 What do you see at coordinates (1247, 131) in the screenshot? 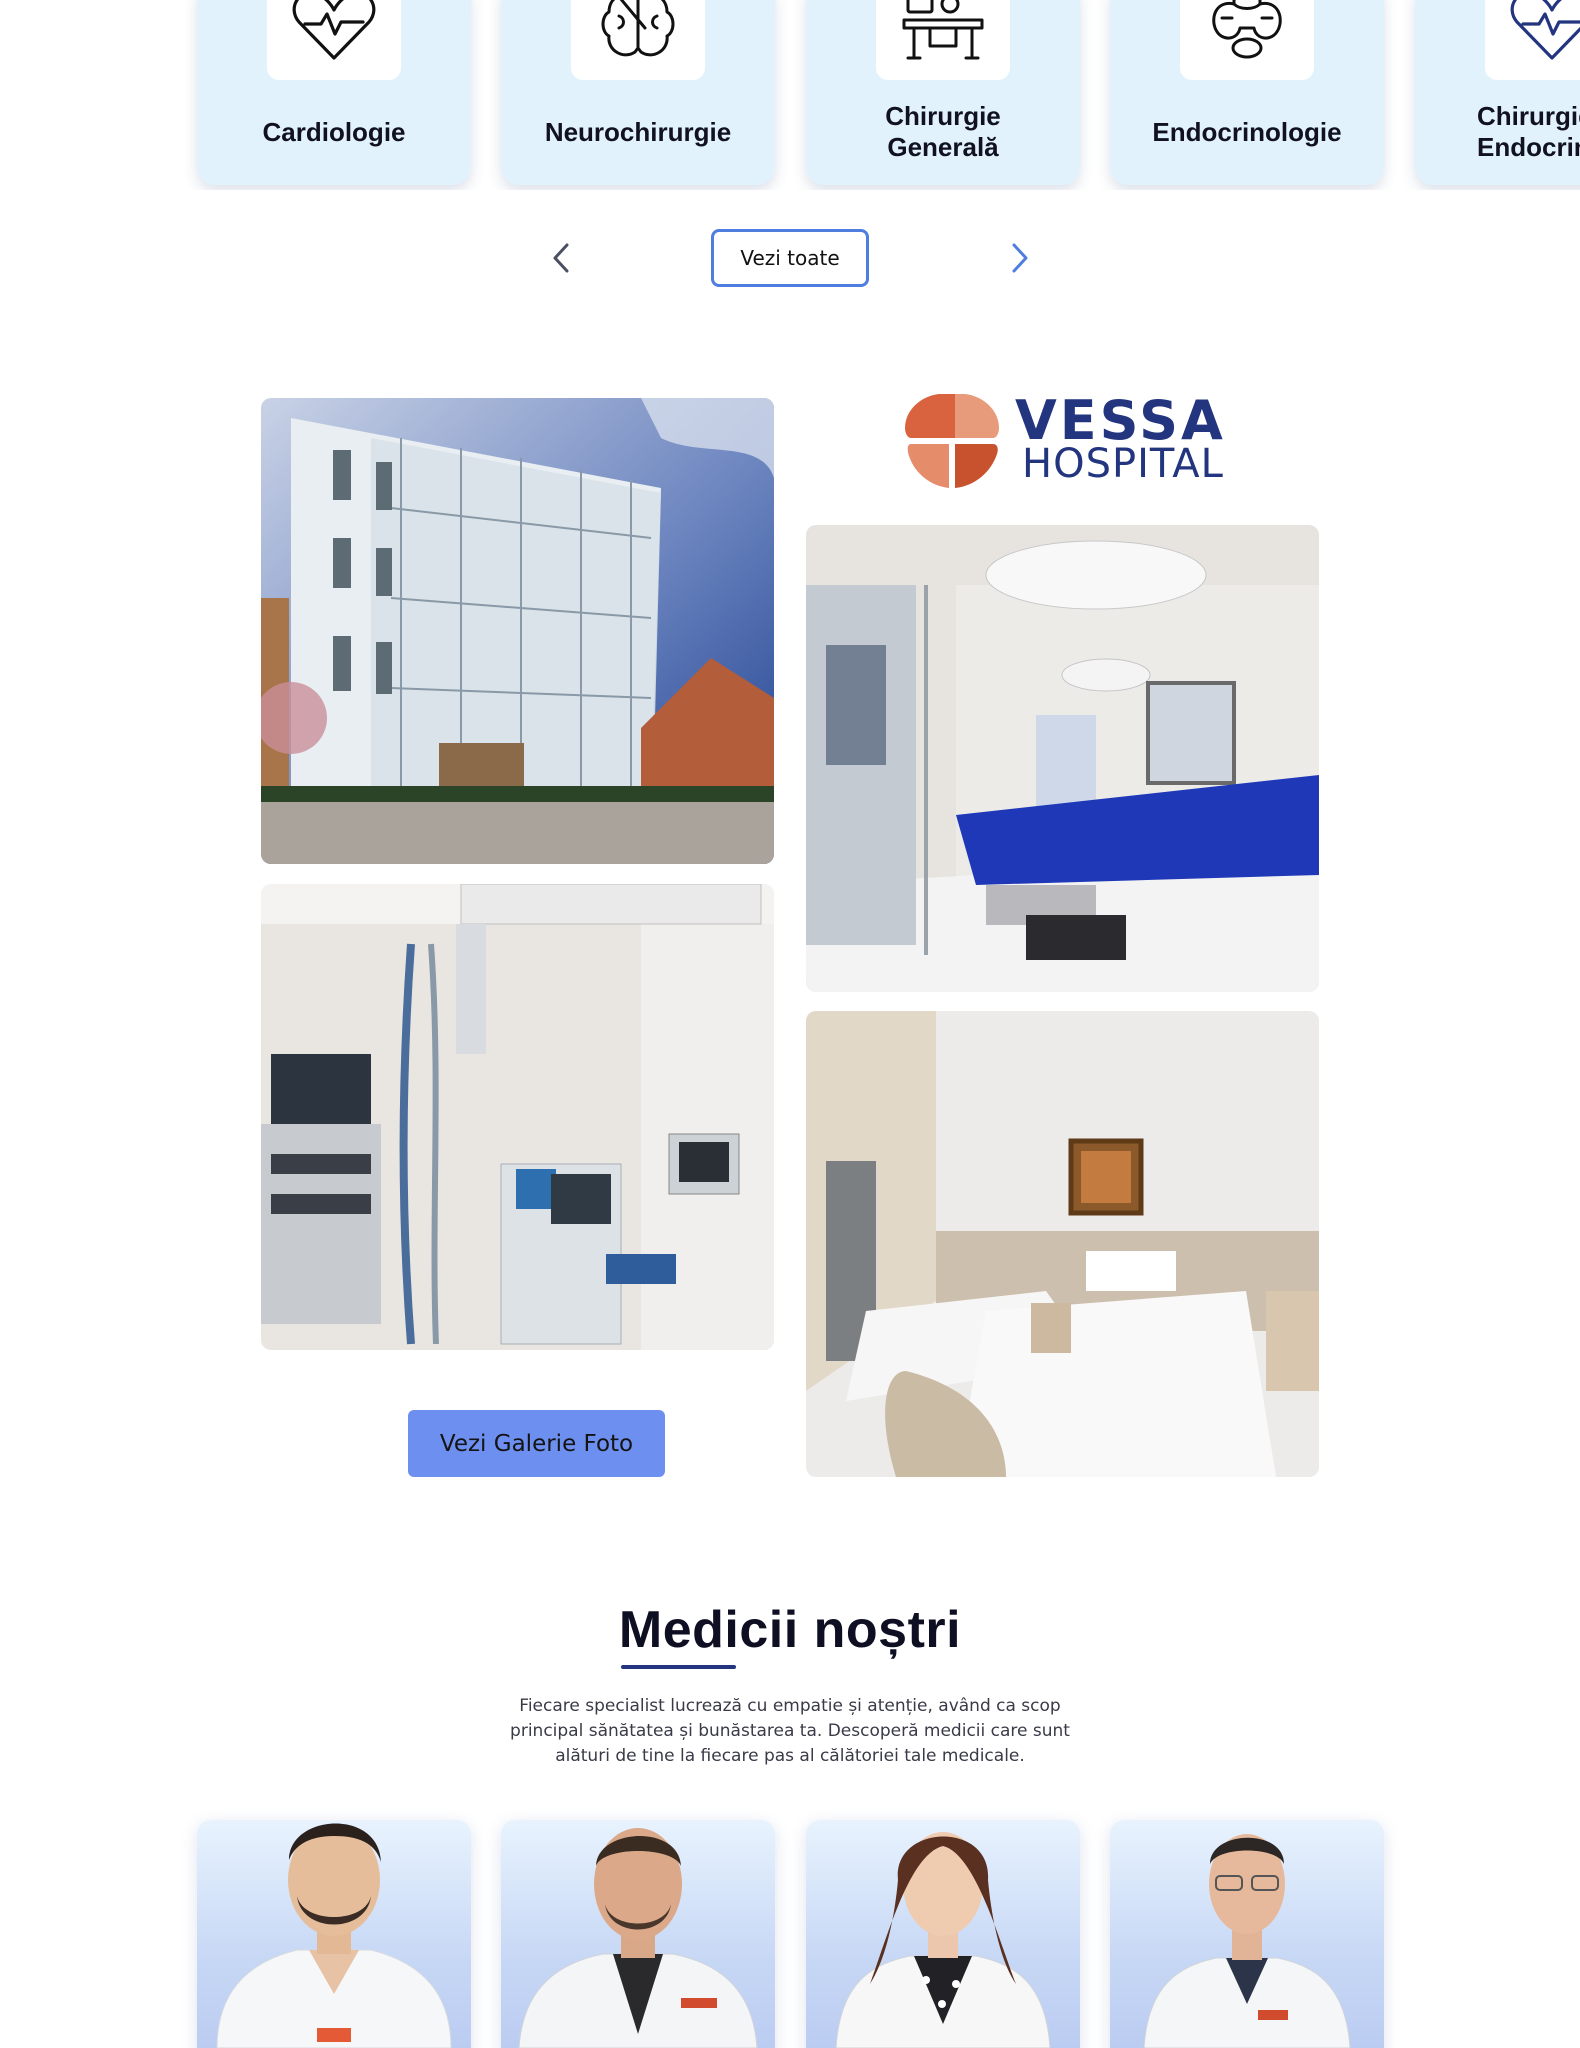
I see `specialty-label: Endocrinologie` at bounding box center [1247, 131].